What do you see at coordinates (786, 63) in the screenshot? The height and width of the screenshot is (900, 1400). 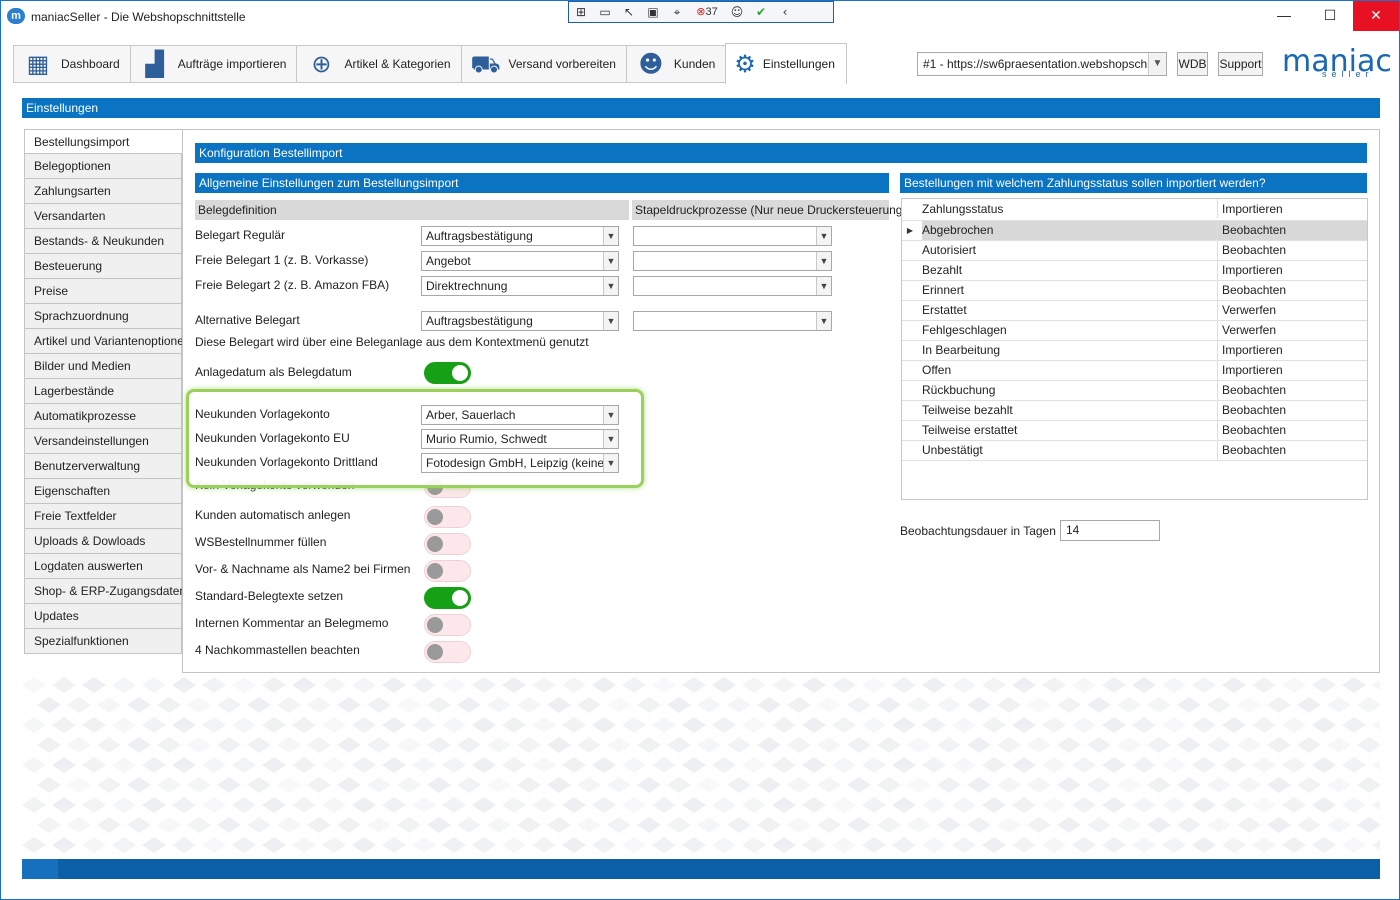 I see `tab-einstellungen: ⚙ Einstellungen` at bounding box center [786, 63].